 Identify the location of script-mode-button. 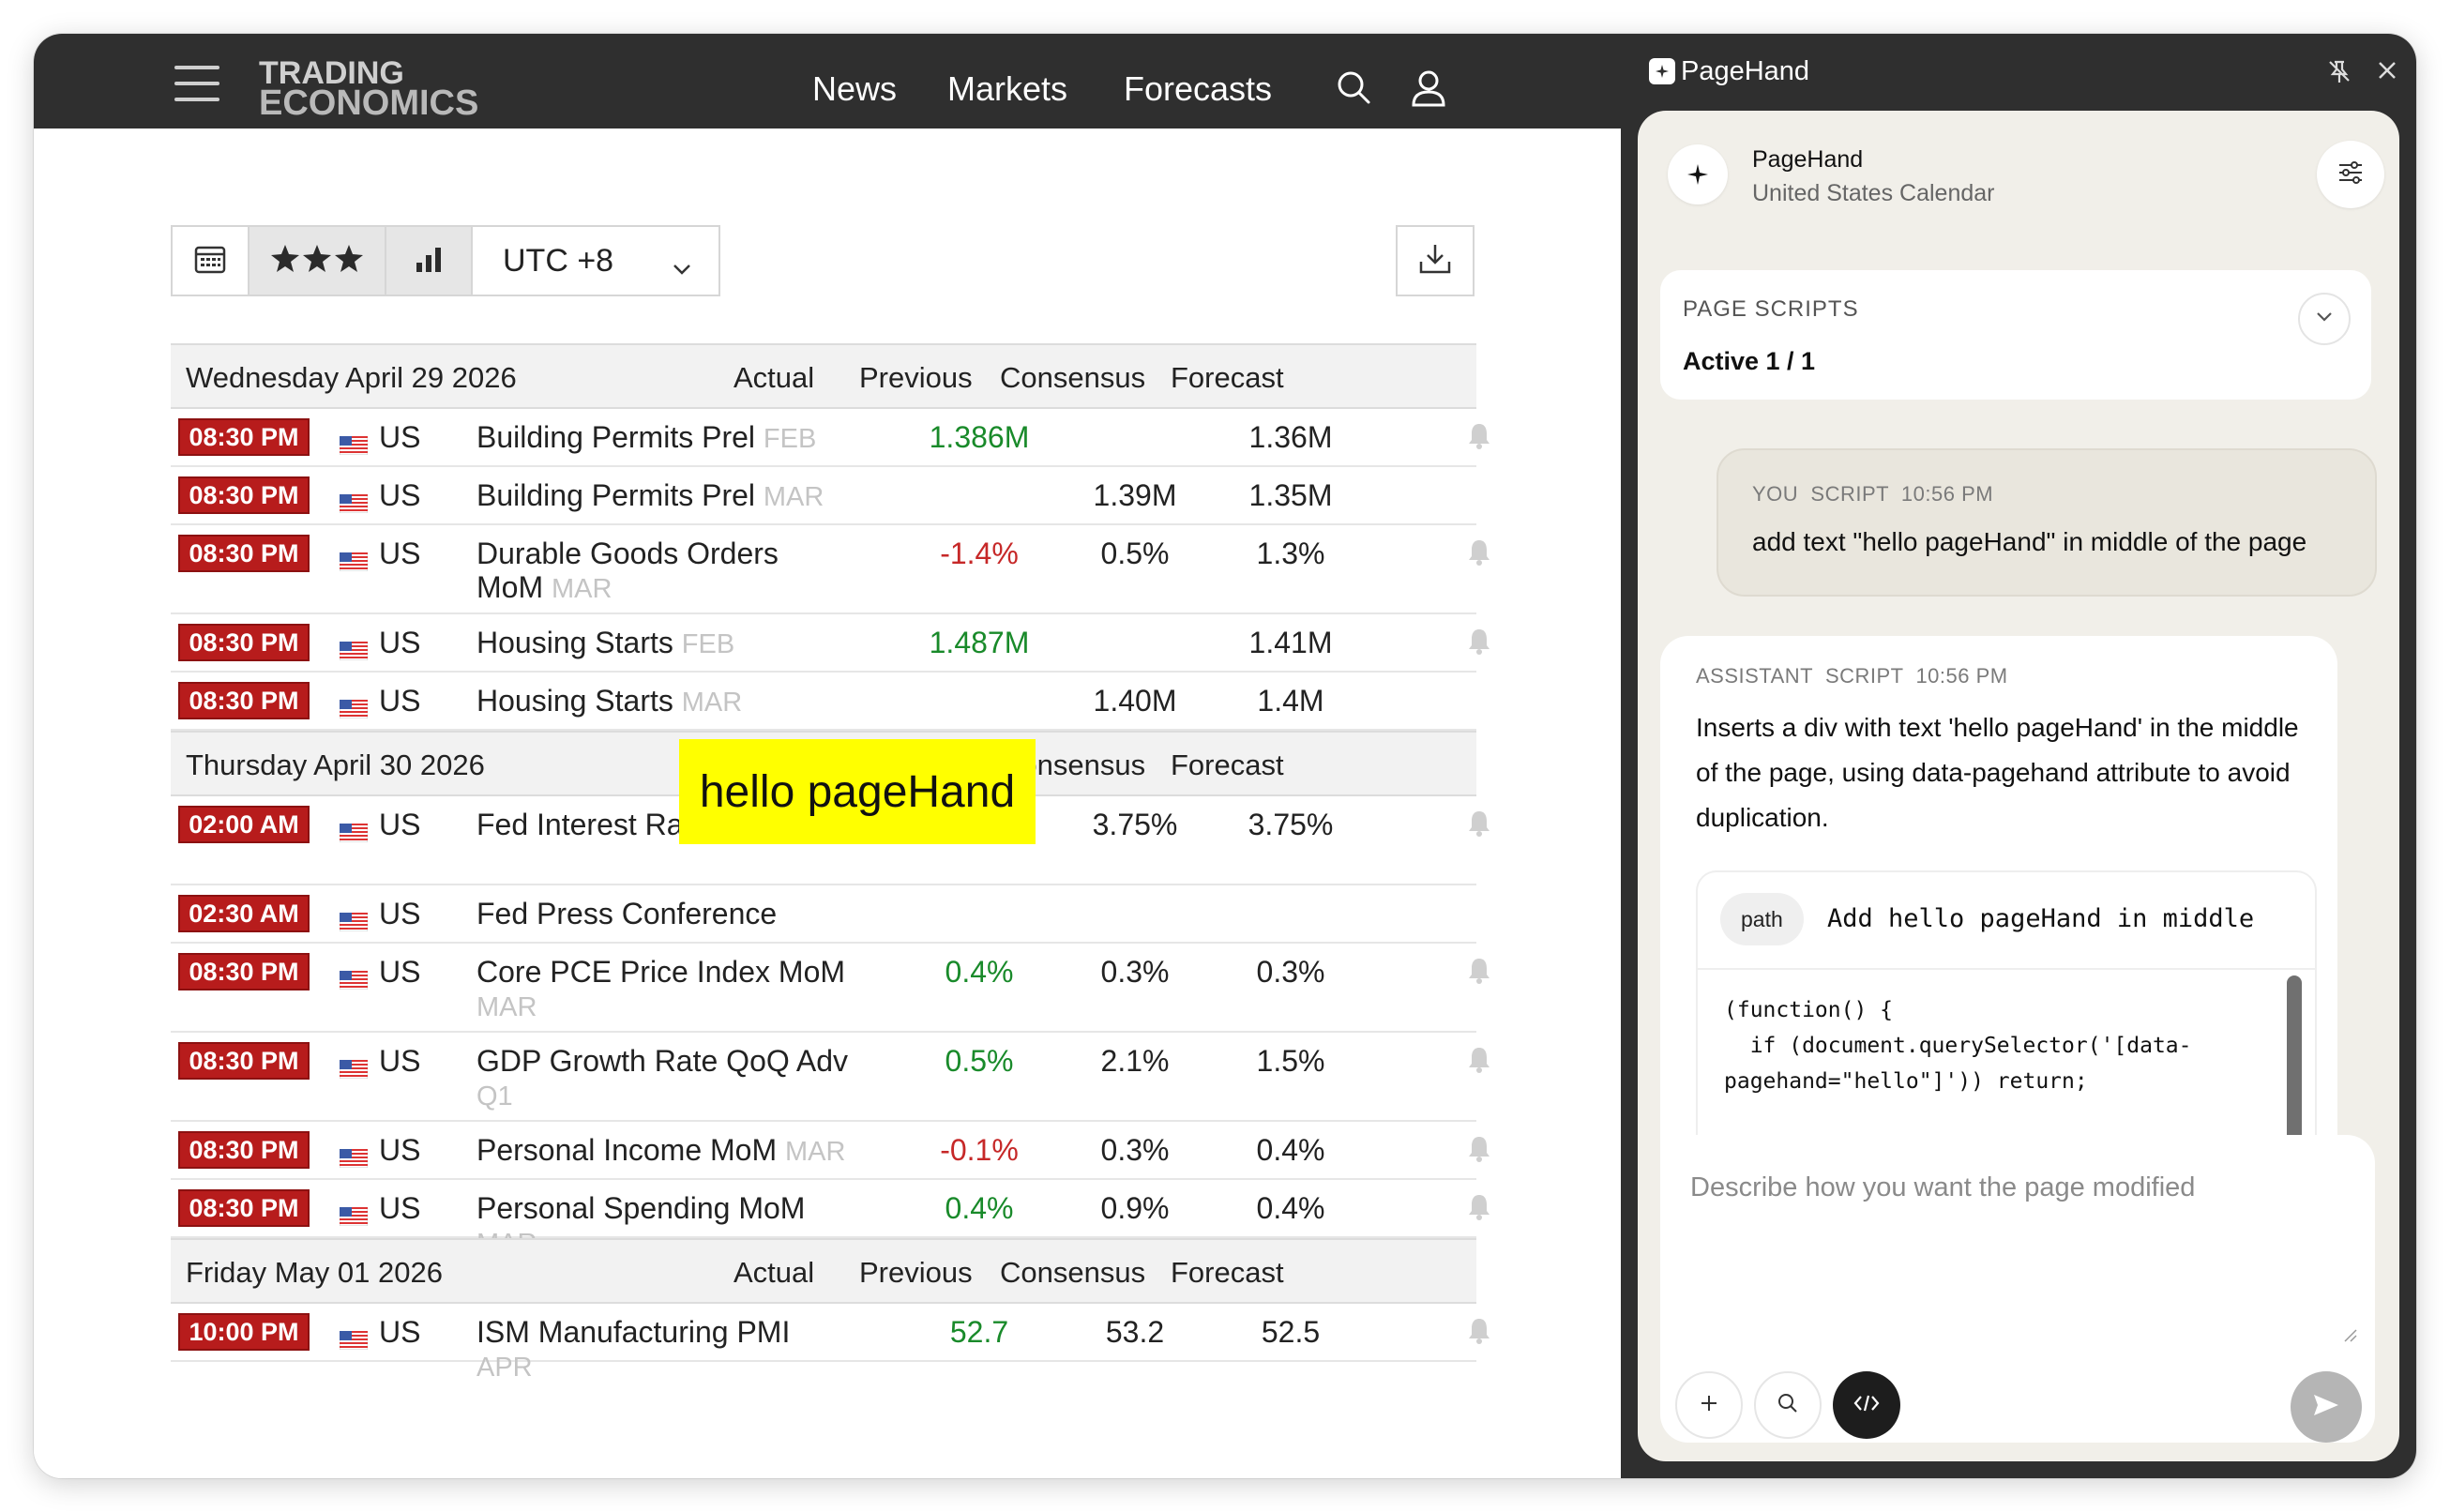
(1866, 1405).